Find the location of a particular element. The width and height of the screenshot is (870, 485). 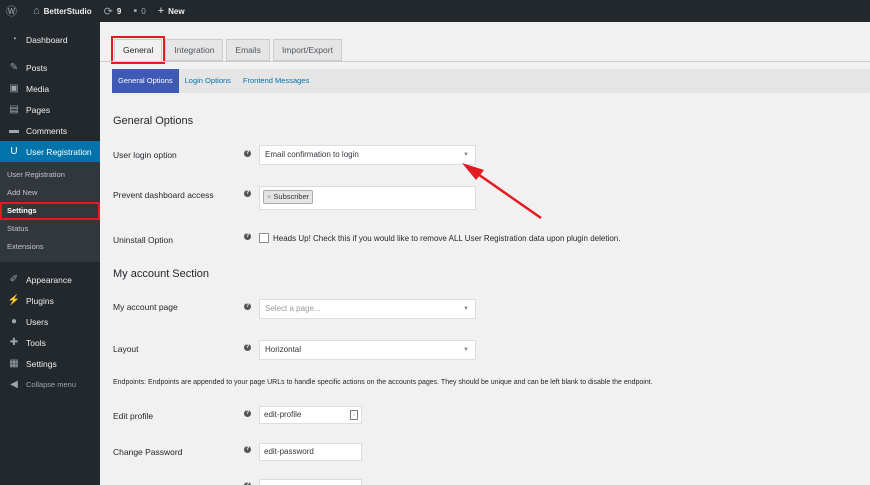

dashboard-icon: ◔ is located at coordinates (14, 39).